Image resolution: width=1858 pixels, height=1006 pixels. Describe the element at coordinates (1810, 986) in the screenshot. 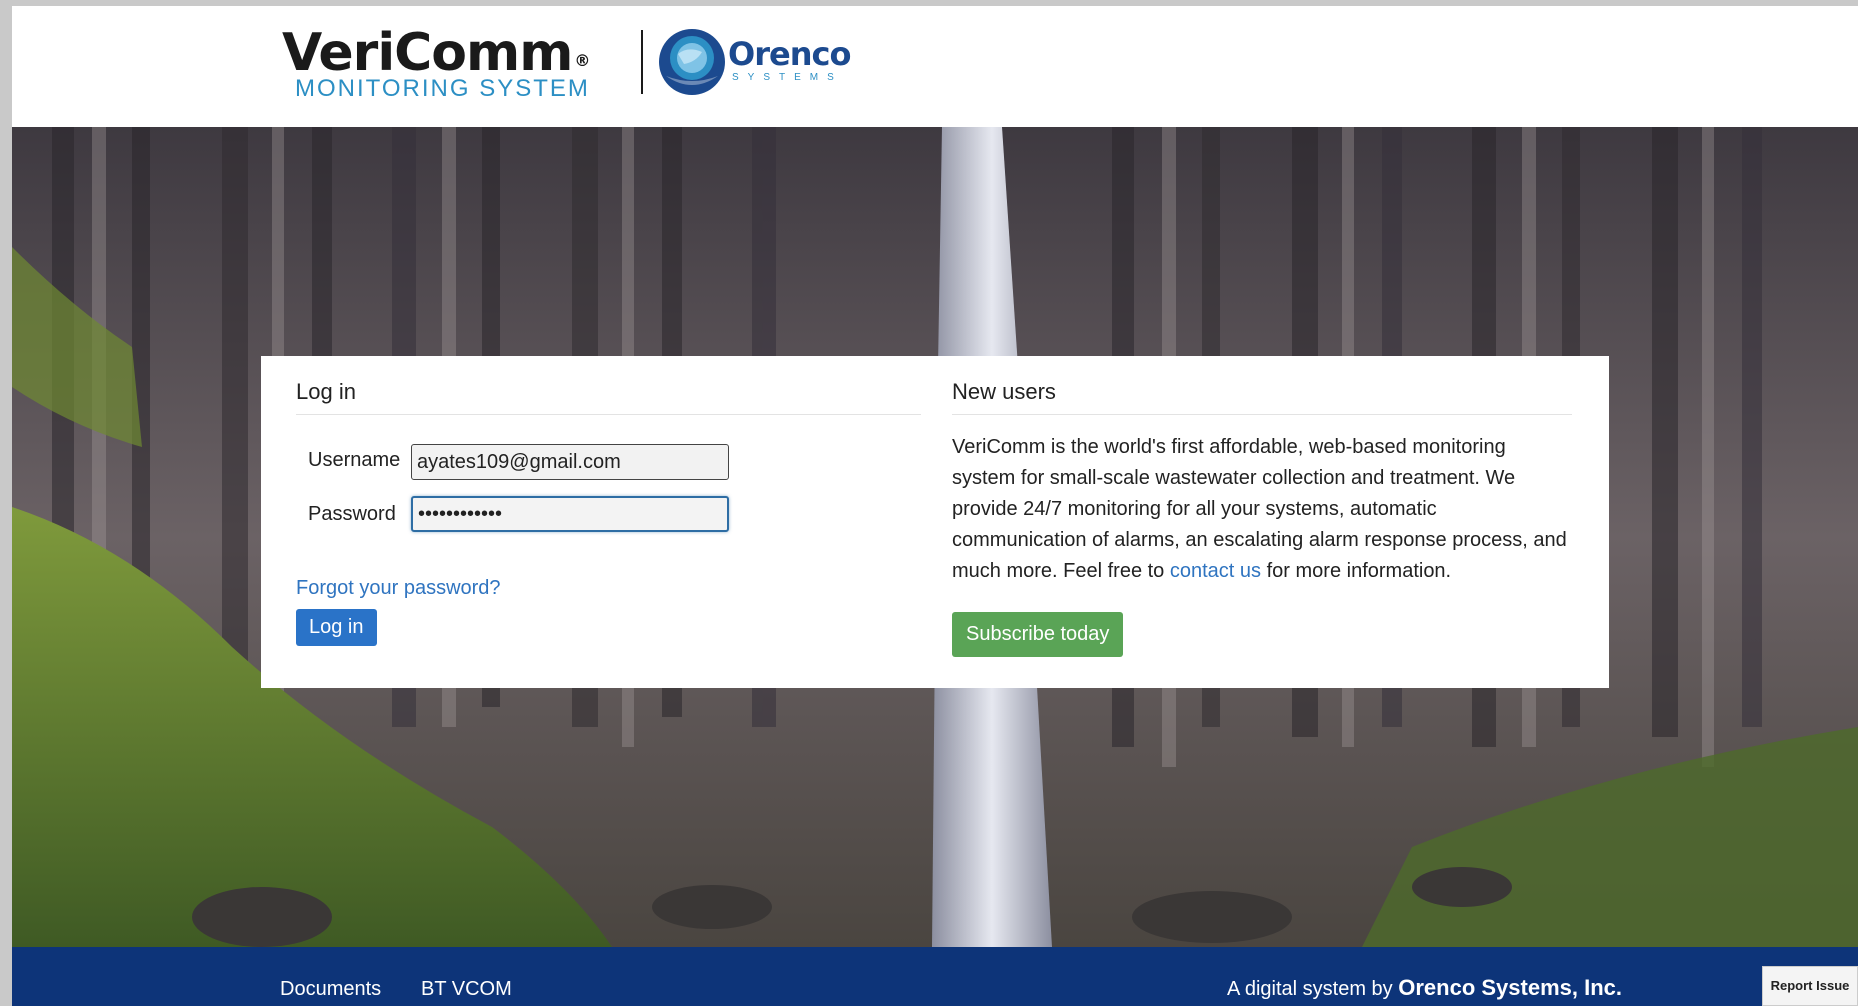

I see `report-issue-button: Report Issue` at that location.